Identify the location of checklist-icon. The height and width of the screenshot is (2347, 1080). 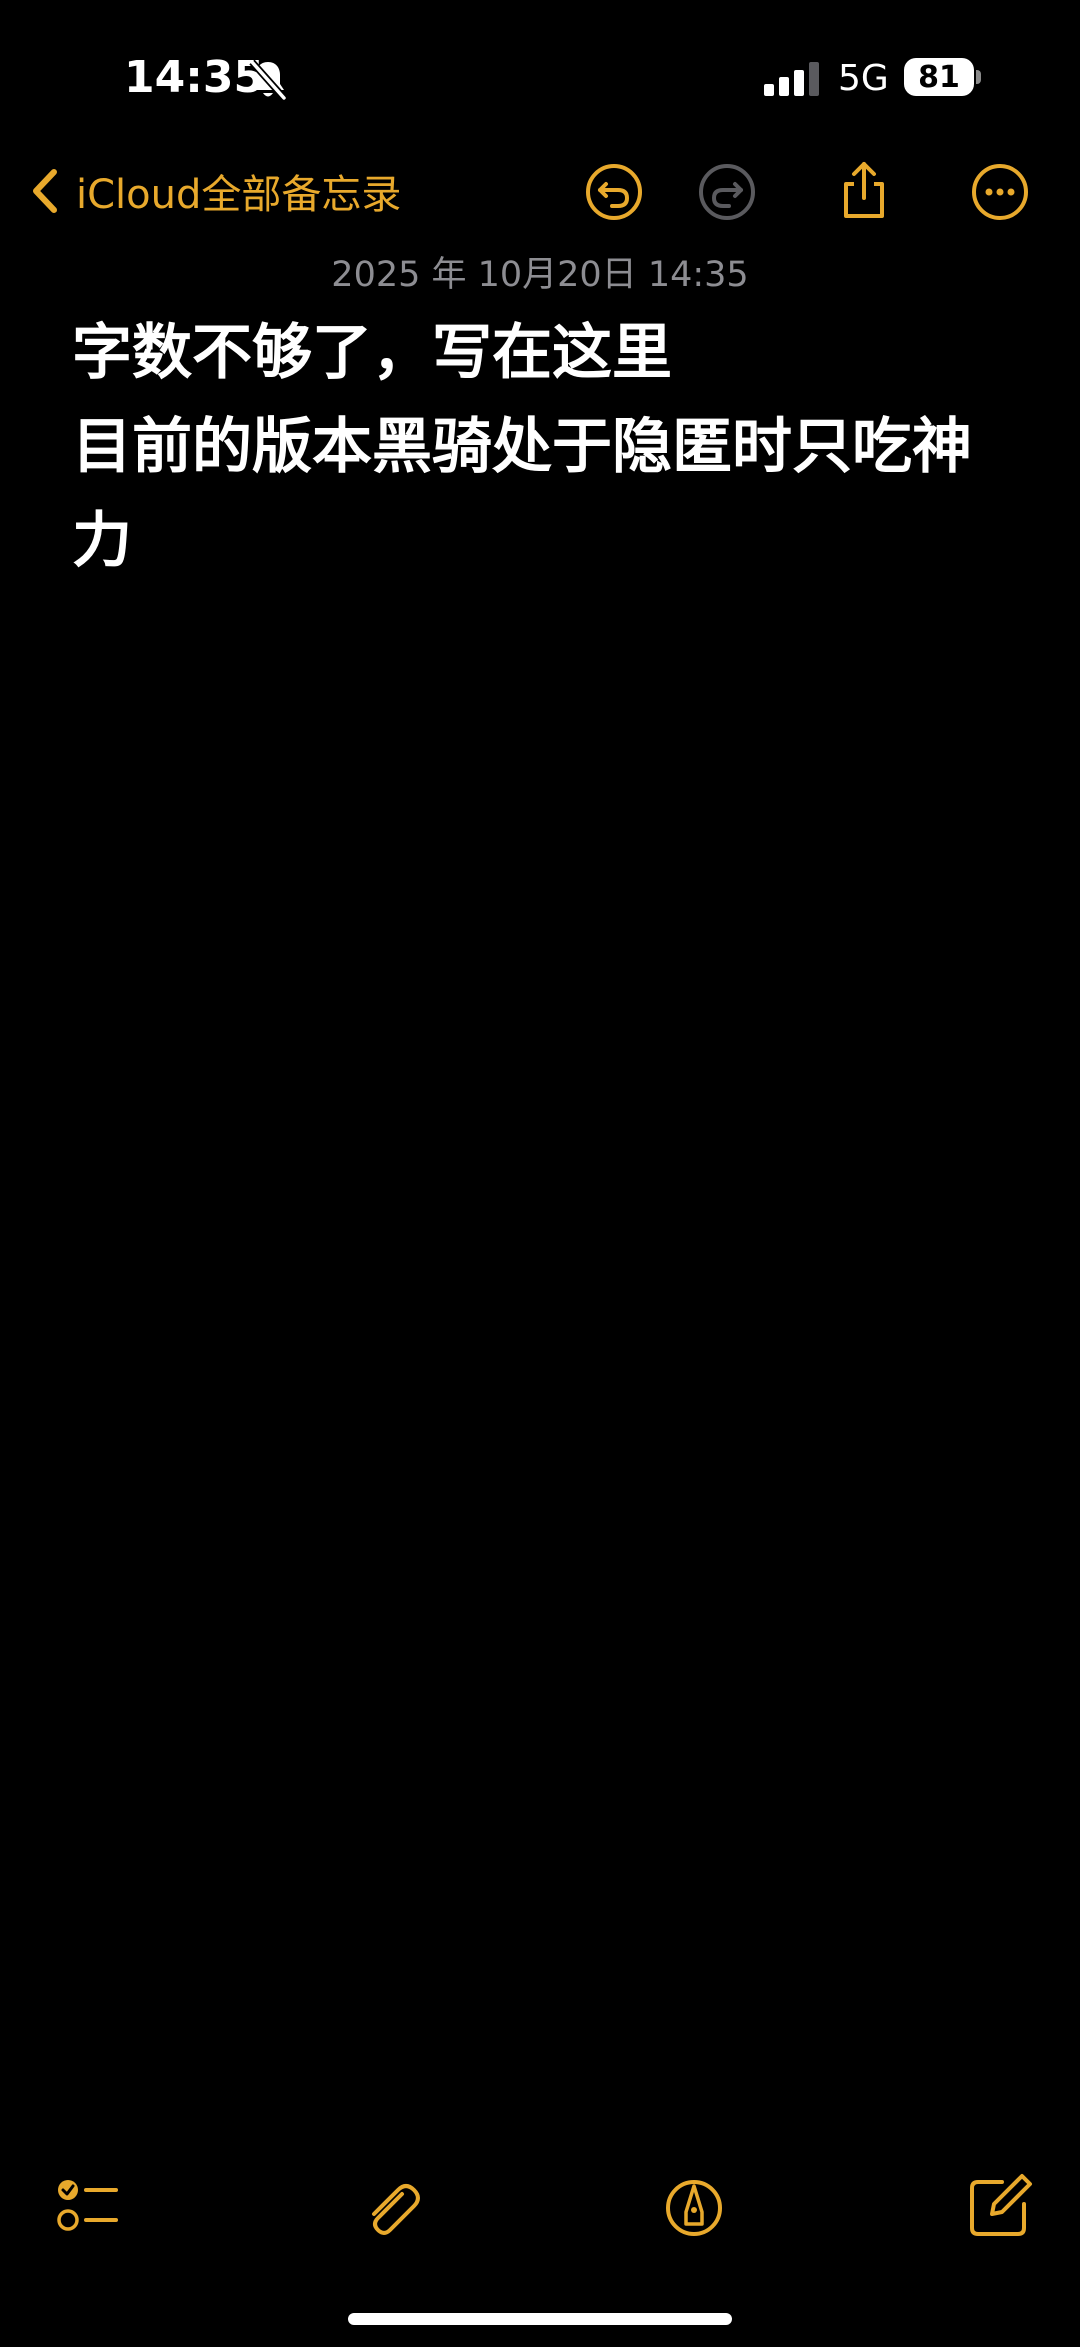
(88, 2208).